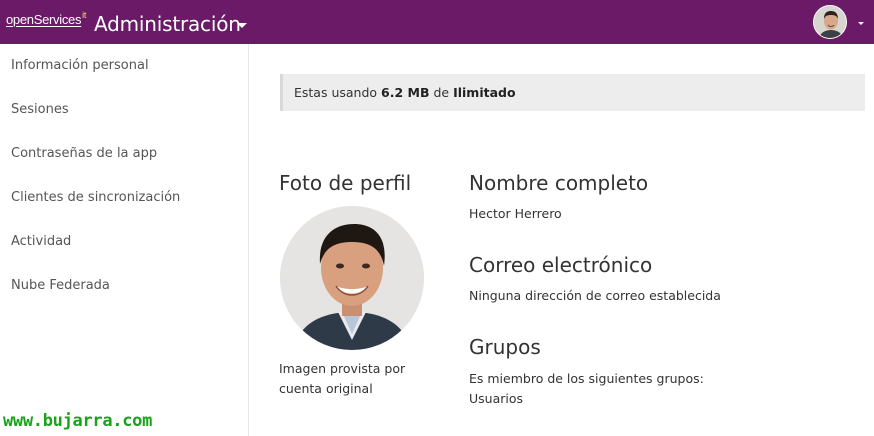 Image resolution: width=874 pixels, height=436 pixels. I want to click on groups-text: Es miembro de los siguientes grupos:, so click(586, 378).